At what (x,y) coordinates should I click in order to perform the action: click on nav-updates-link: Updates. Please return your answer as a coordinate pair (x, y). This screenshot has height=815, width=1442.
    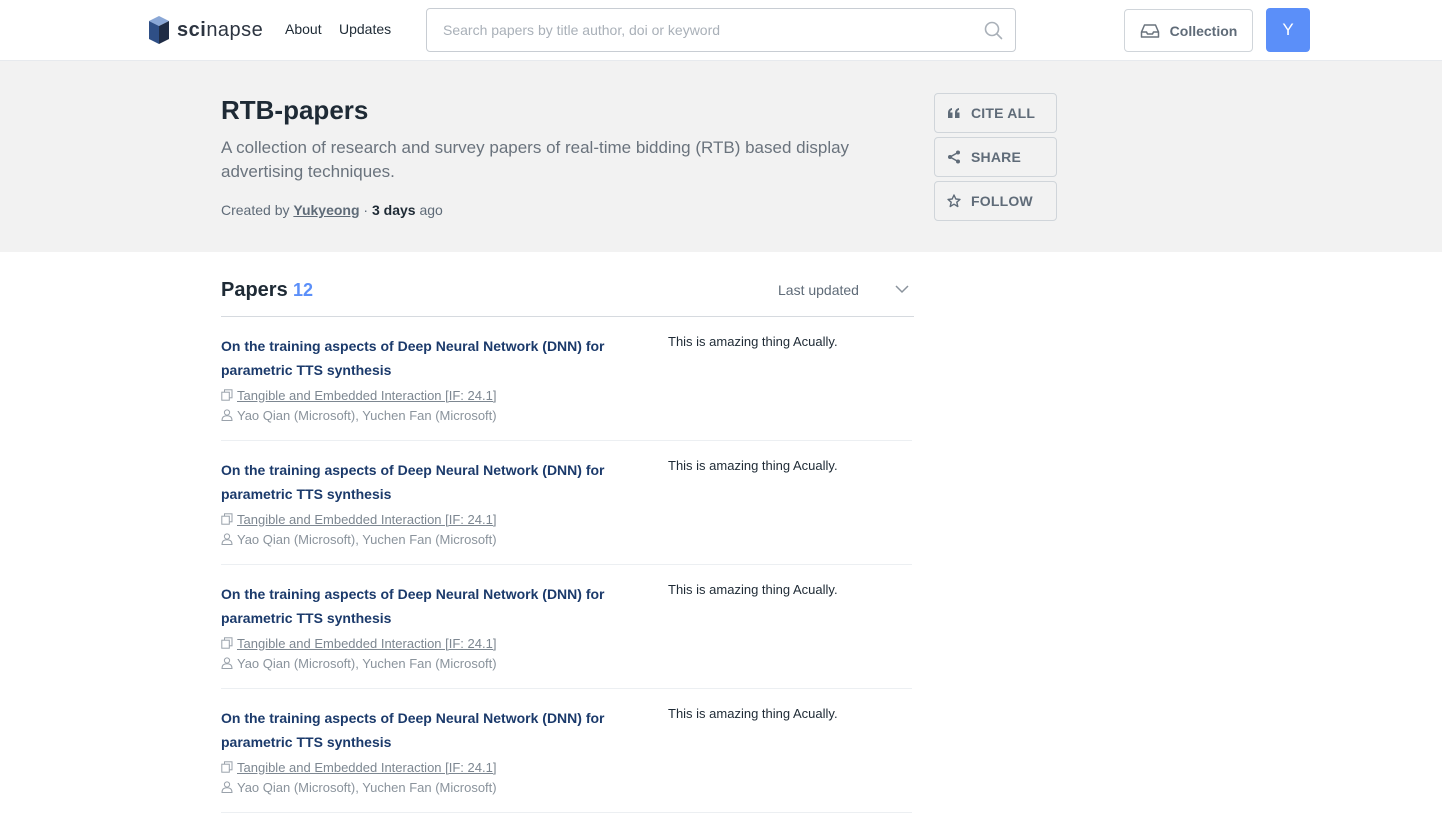
    Looking at the image, I should click on (365, 29).